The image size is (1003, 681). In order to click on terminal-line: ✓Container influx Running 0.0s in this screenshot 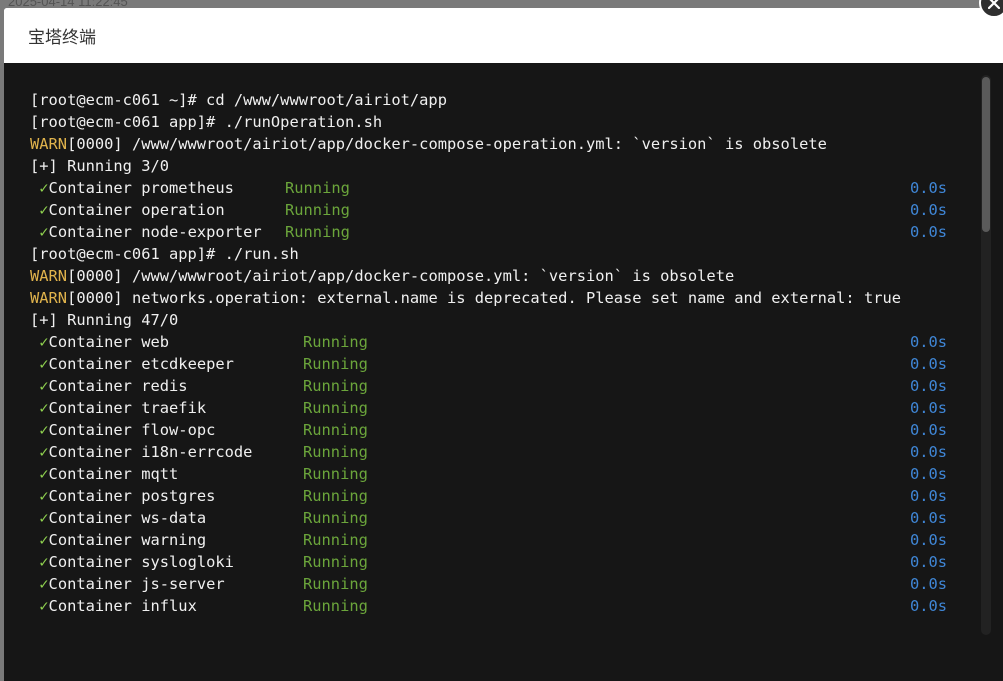, I will do `click(505, 606)`.